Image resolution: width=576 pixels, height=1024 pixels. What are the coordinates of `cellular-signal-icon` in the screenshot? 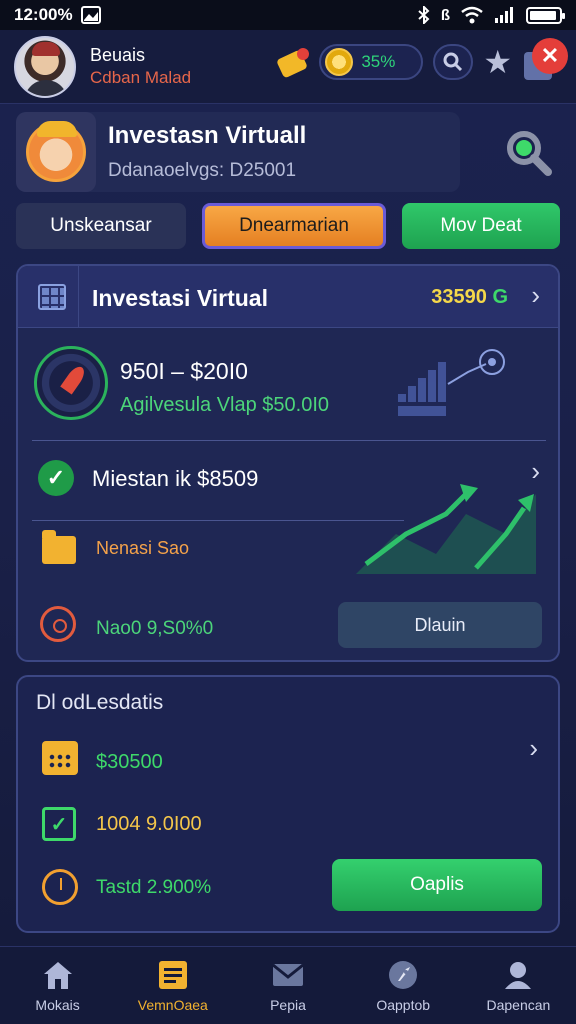 It's located at (504, 15).